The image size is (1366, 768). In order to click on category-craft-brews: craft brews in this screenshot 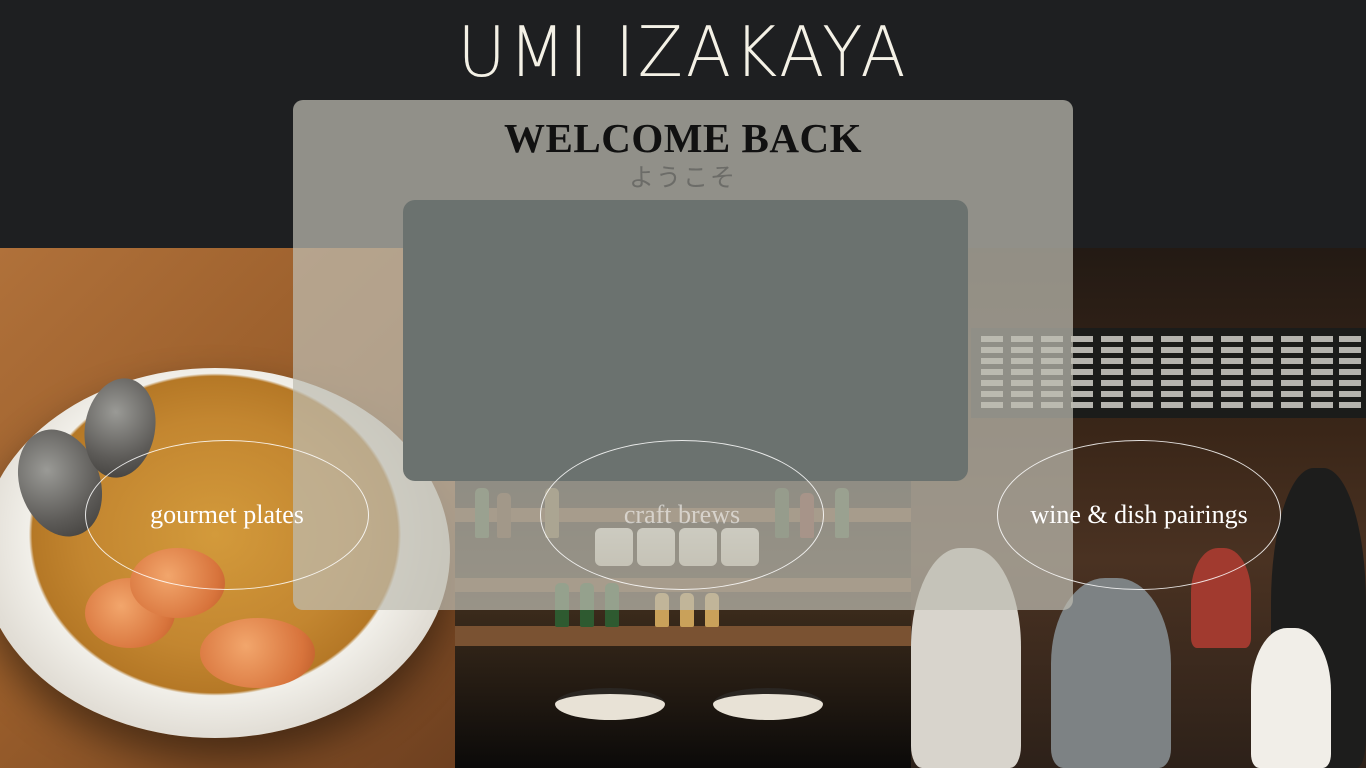, I will do `click(682, 515)`.